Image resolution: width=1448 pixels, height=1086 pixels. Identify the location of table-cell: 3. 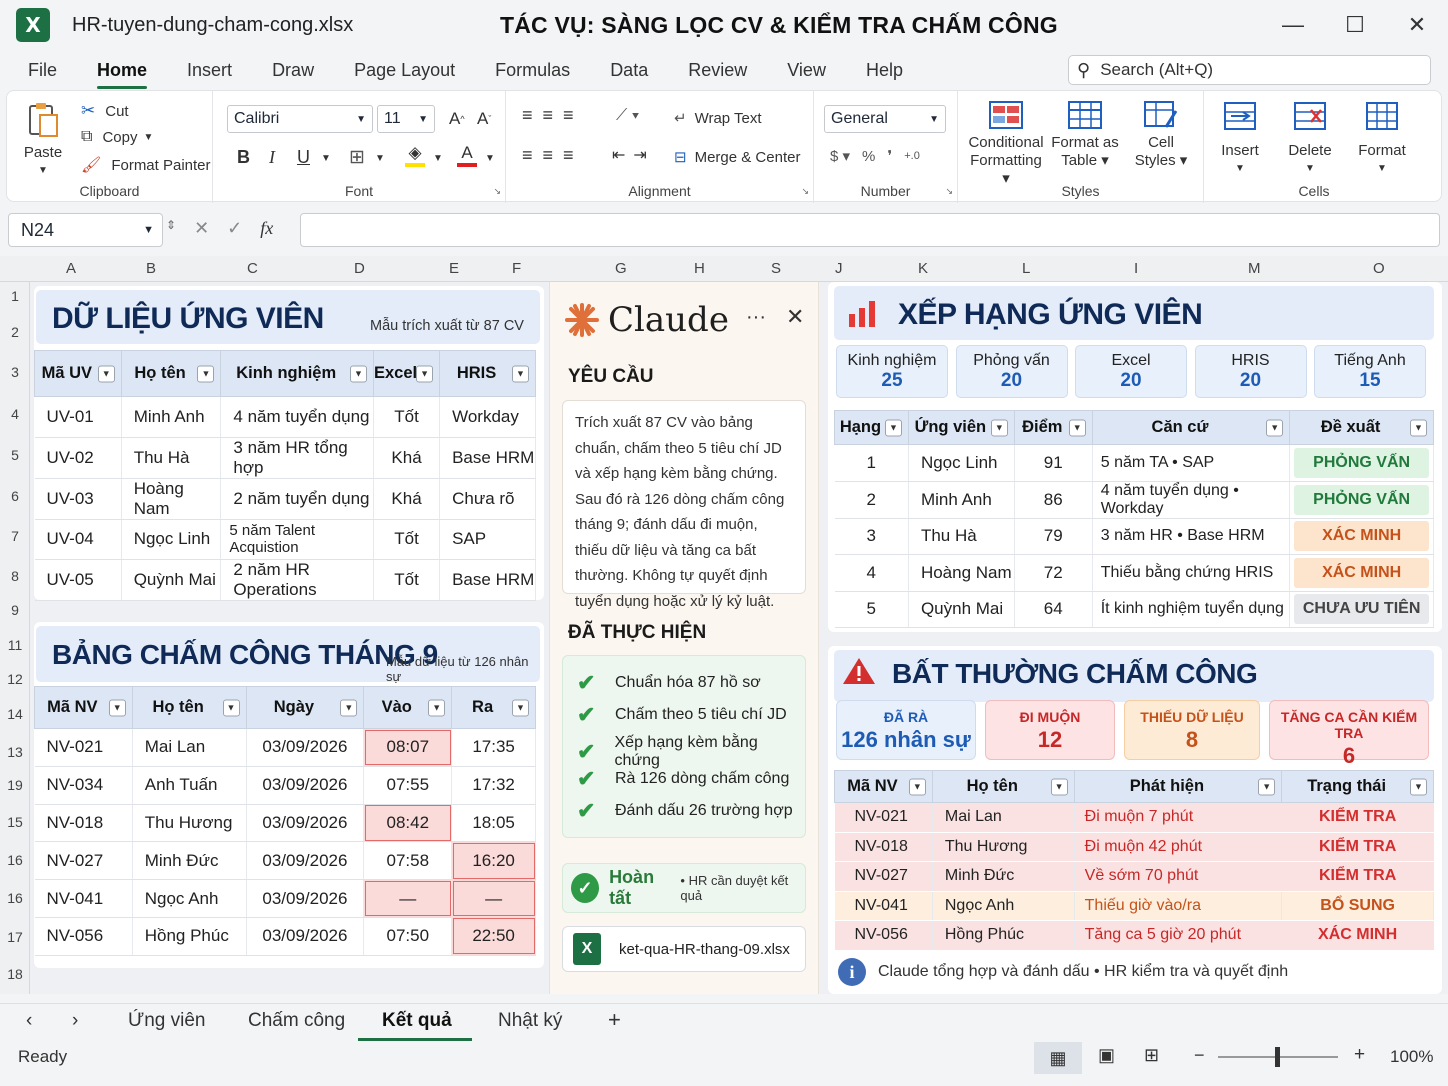
(871, 536).